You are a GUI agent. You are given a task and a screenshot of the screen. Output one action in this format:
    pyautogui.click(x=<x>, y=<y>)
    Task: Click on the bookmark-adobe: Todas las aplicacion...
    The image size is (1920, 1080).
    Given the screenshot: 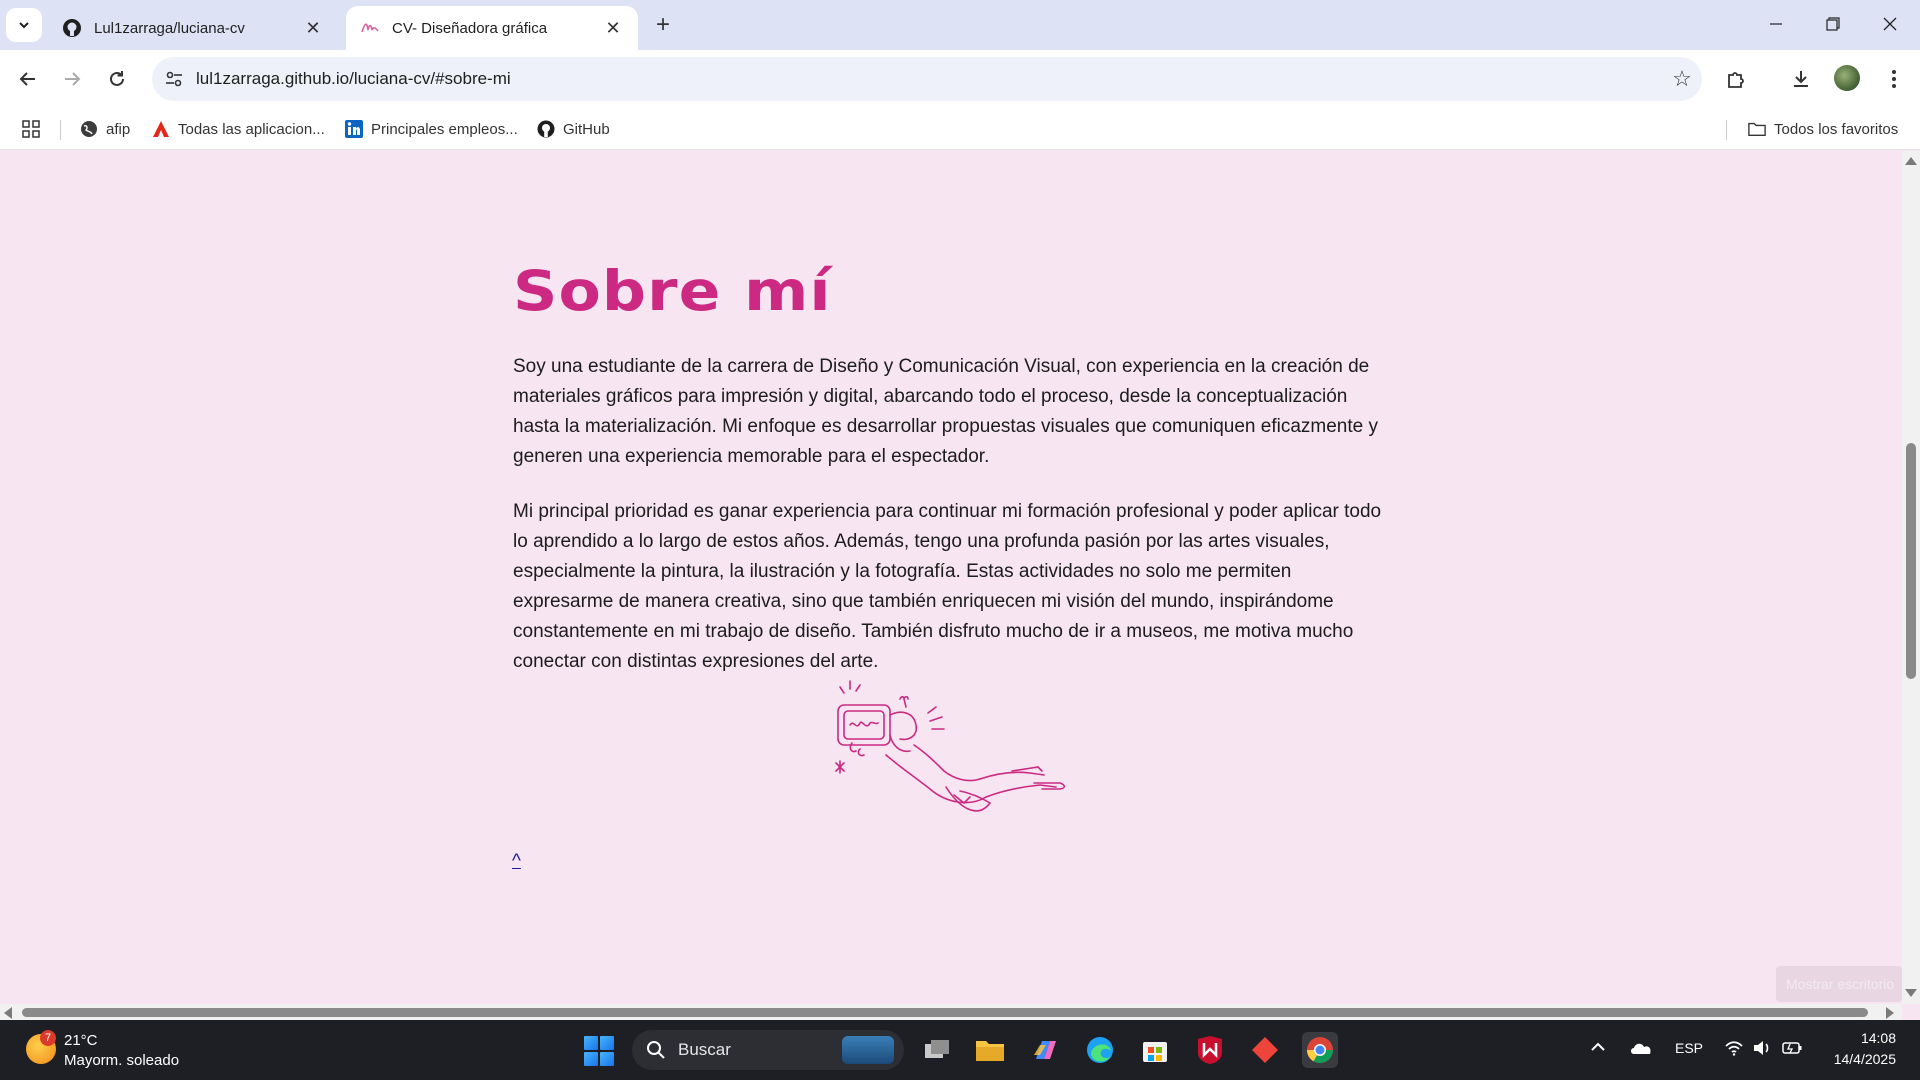 What is the action you would take?
    pyautogui.click(x=238, y=129)
    